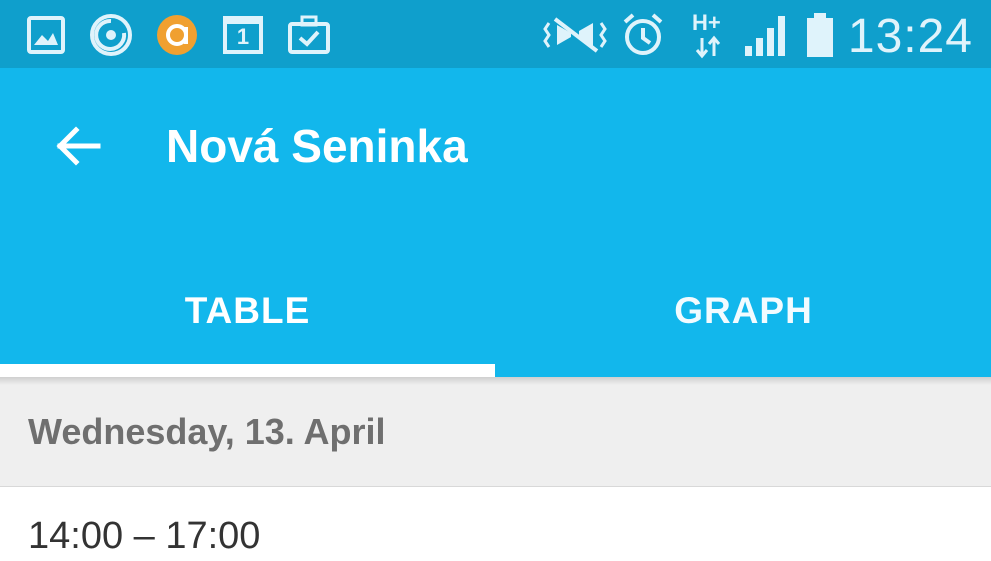  What do you see at coordinates (495, 34) in the screenshot?
I see `status-bar: 1 H+ 13:24` at bounding box center [495, 34].